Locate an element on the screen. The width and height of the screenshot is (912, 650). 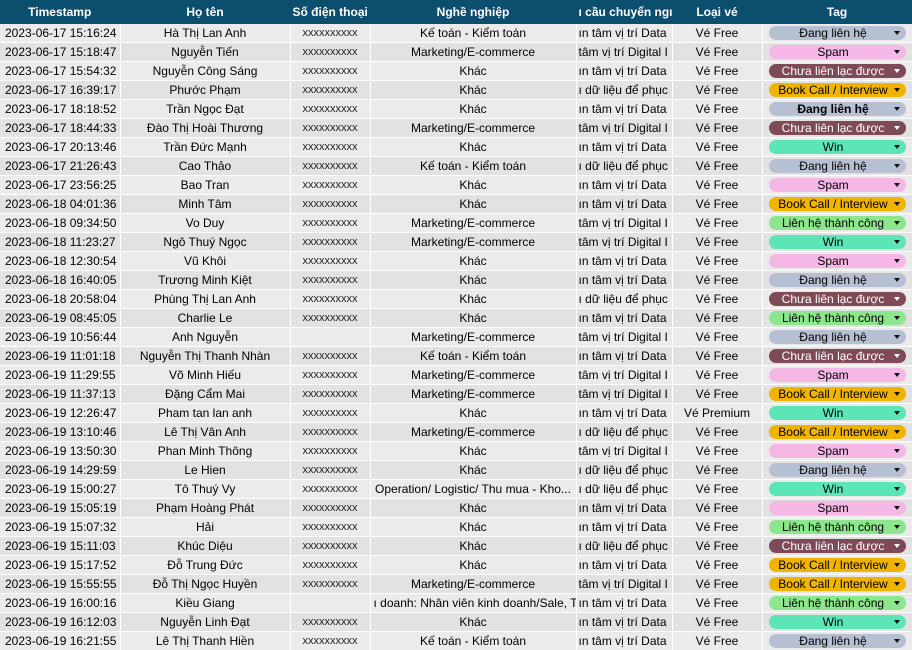
cell-name: Pham tan lan anh is located at coordinates (205, 413).